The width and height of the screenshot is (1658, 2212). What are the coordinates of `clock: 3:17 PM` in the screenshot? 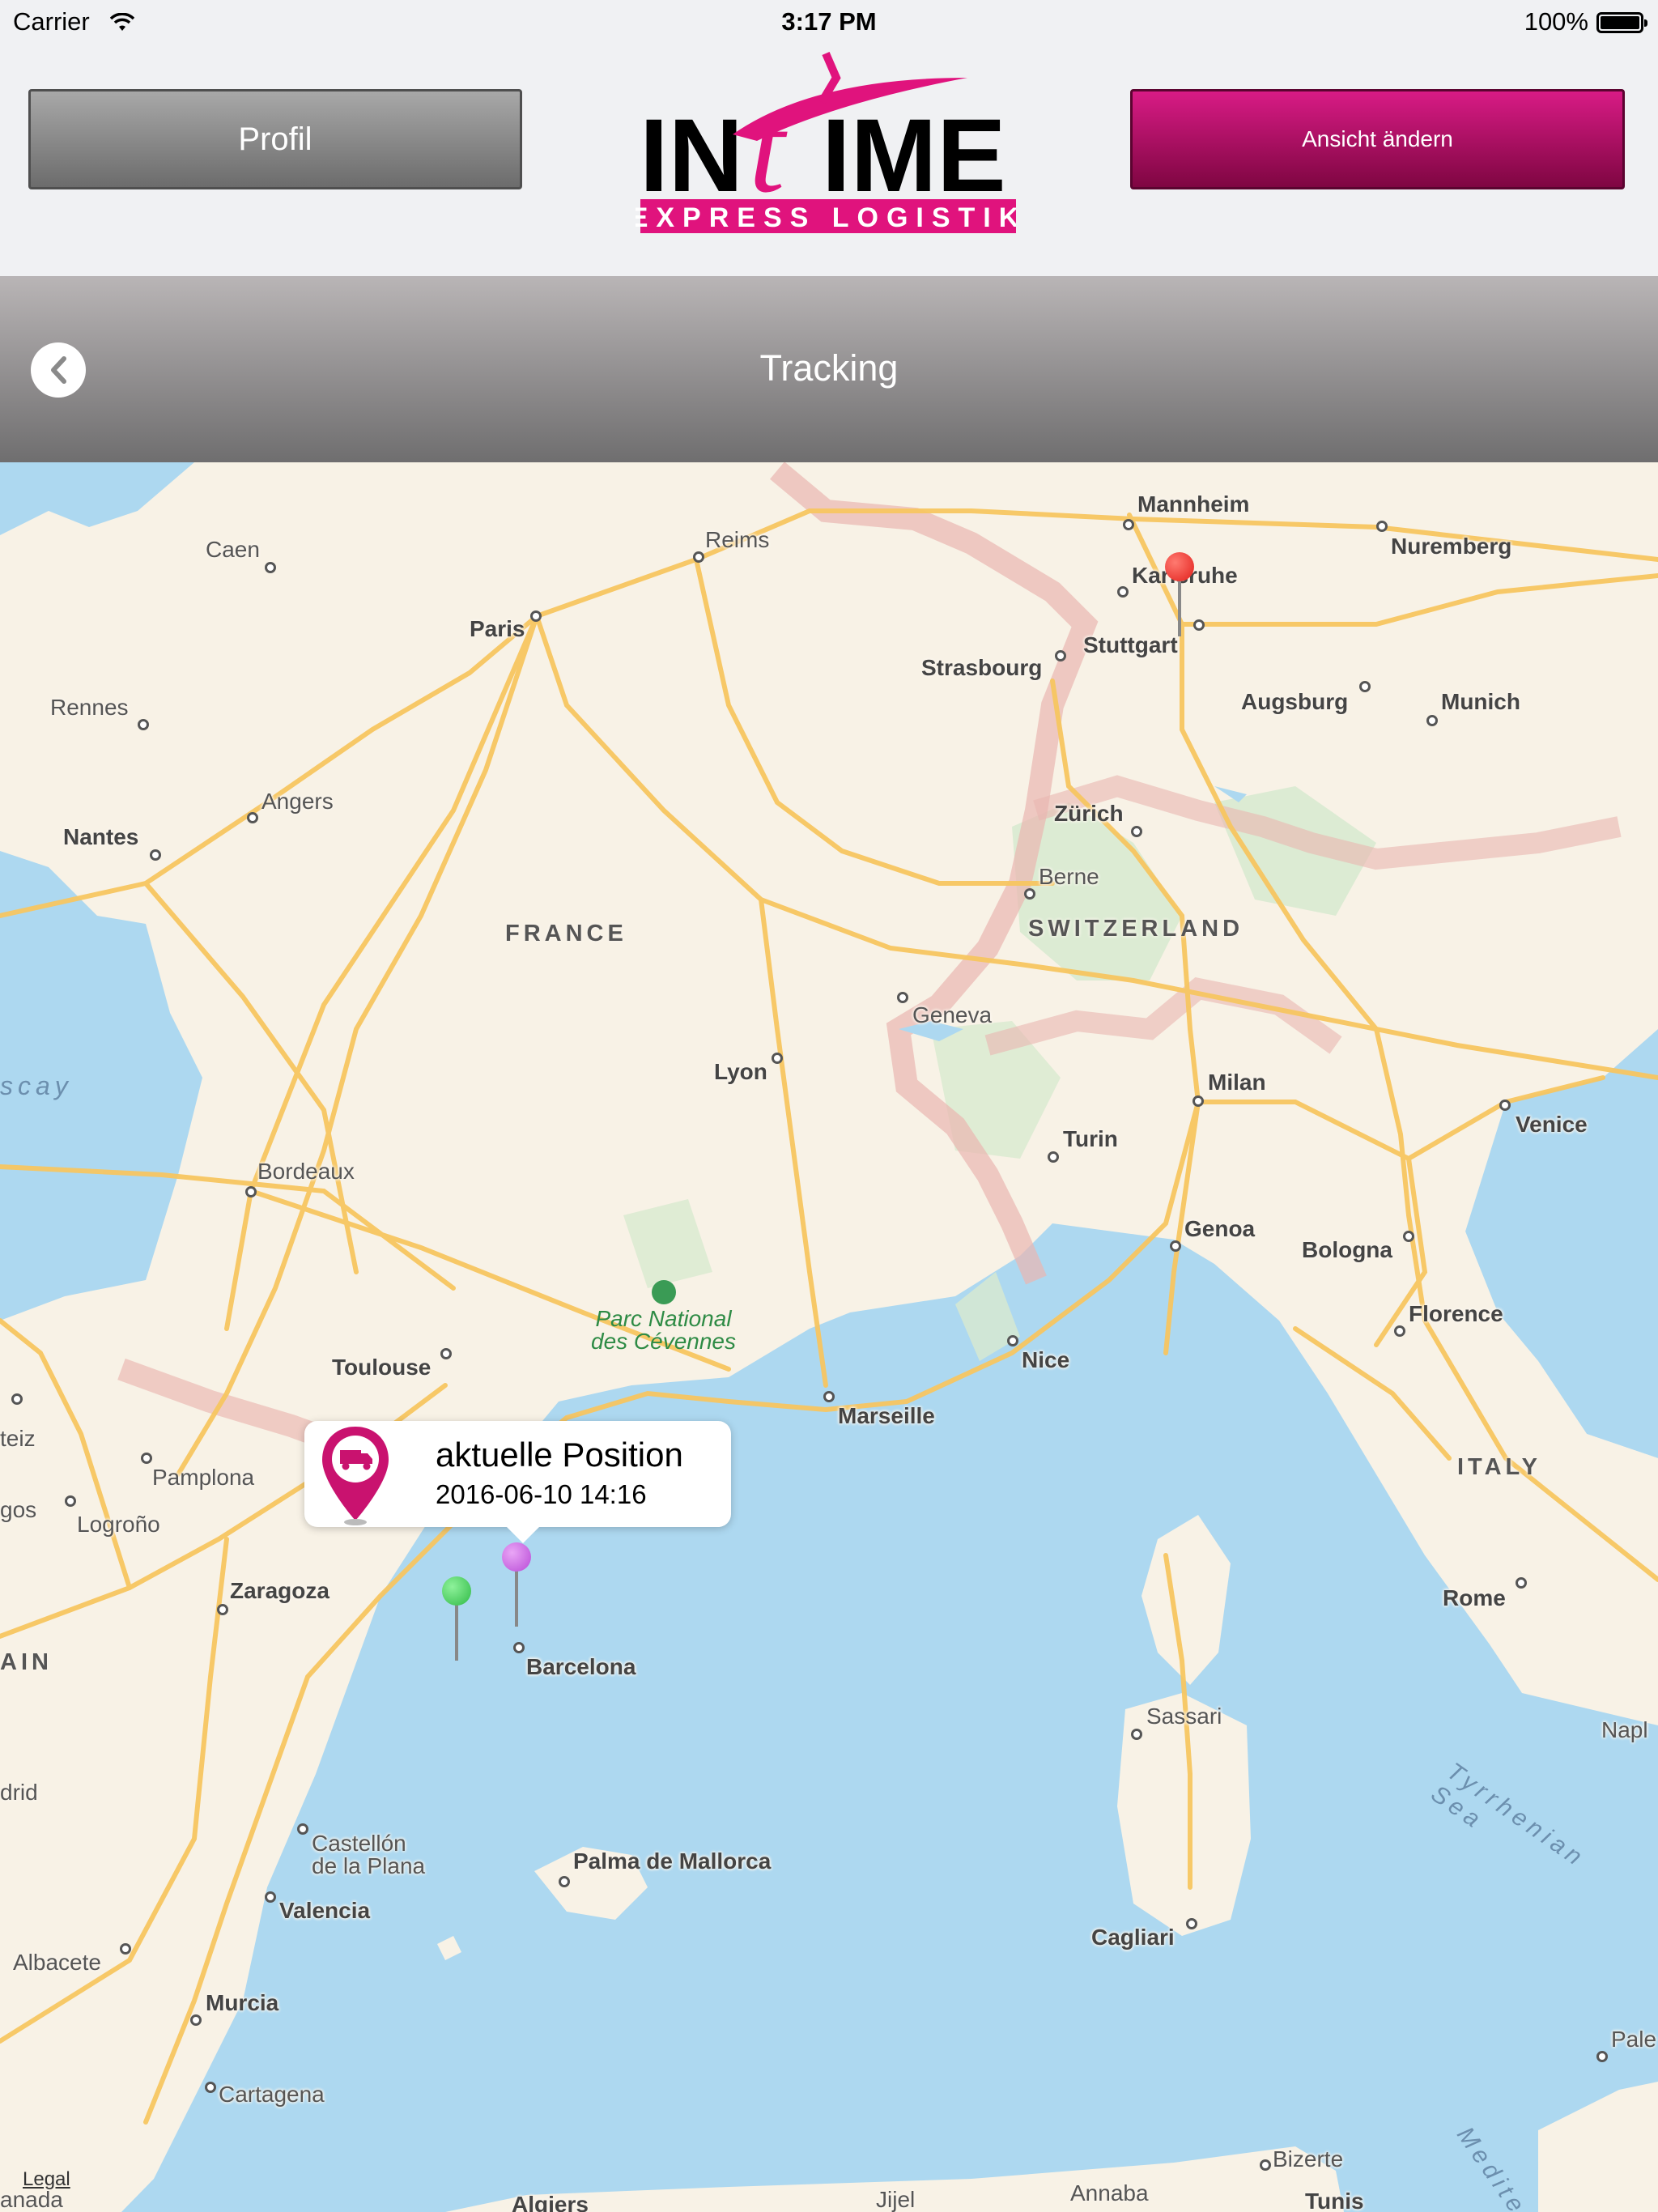 It's located at (829, 22).